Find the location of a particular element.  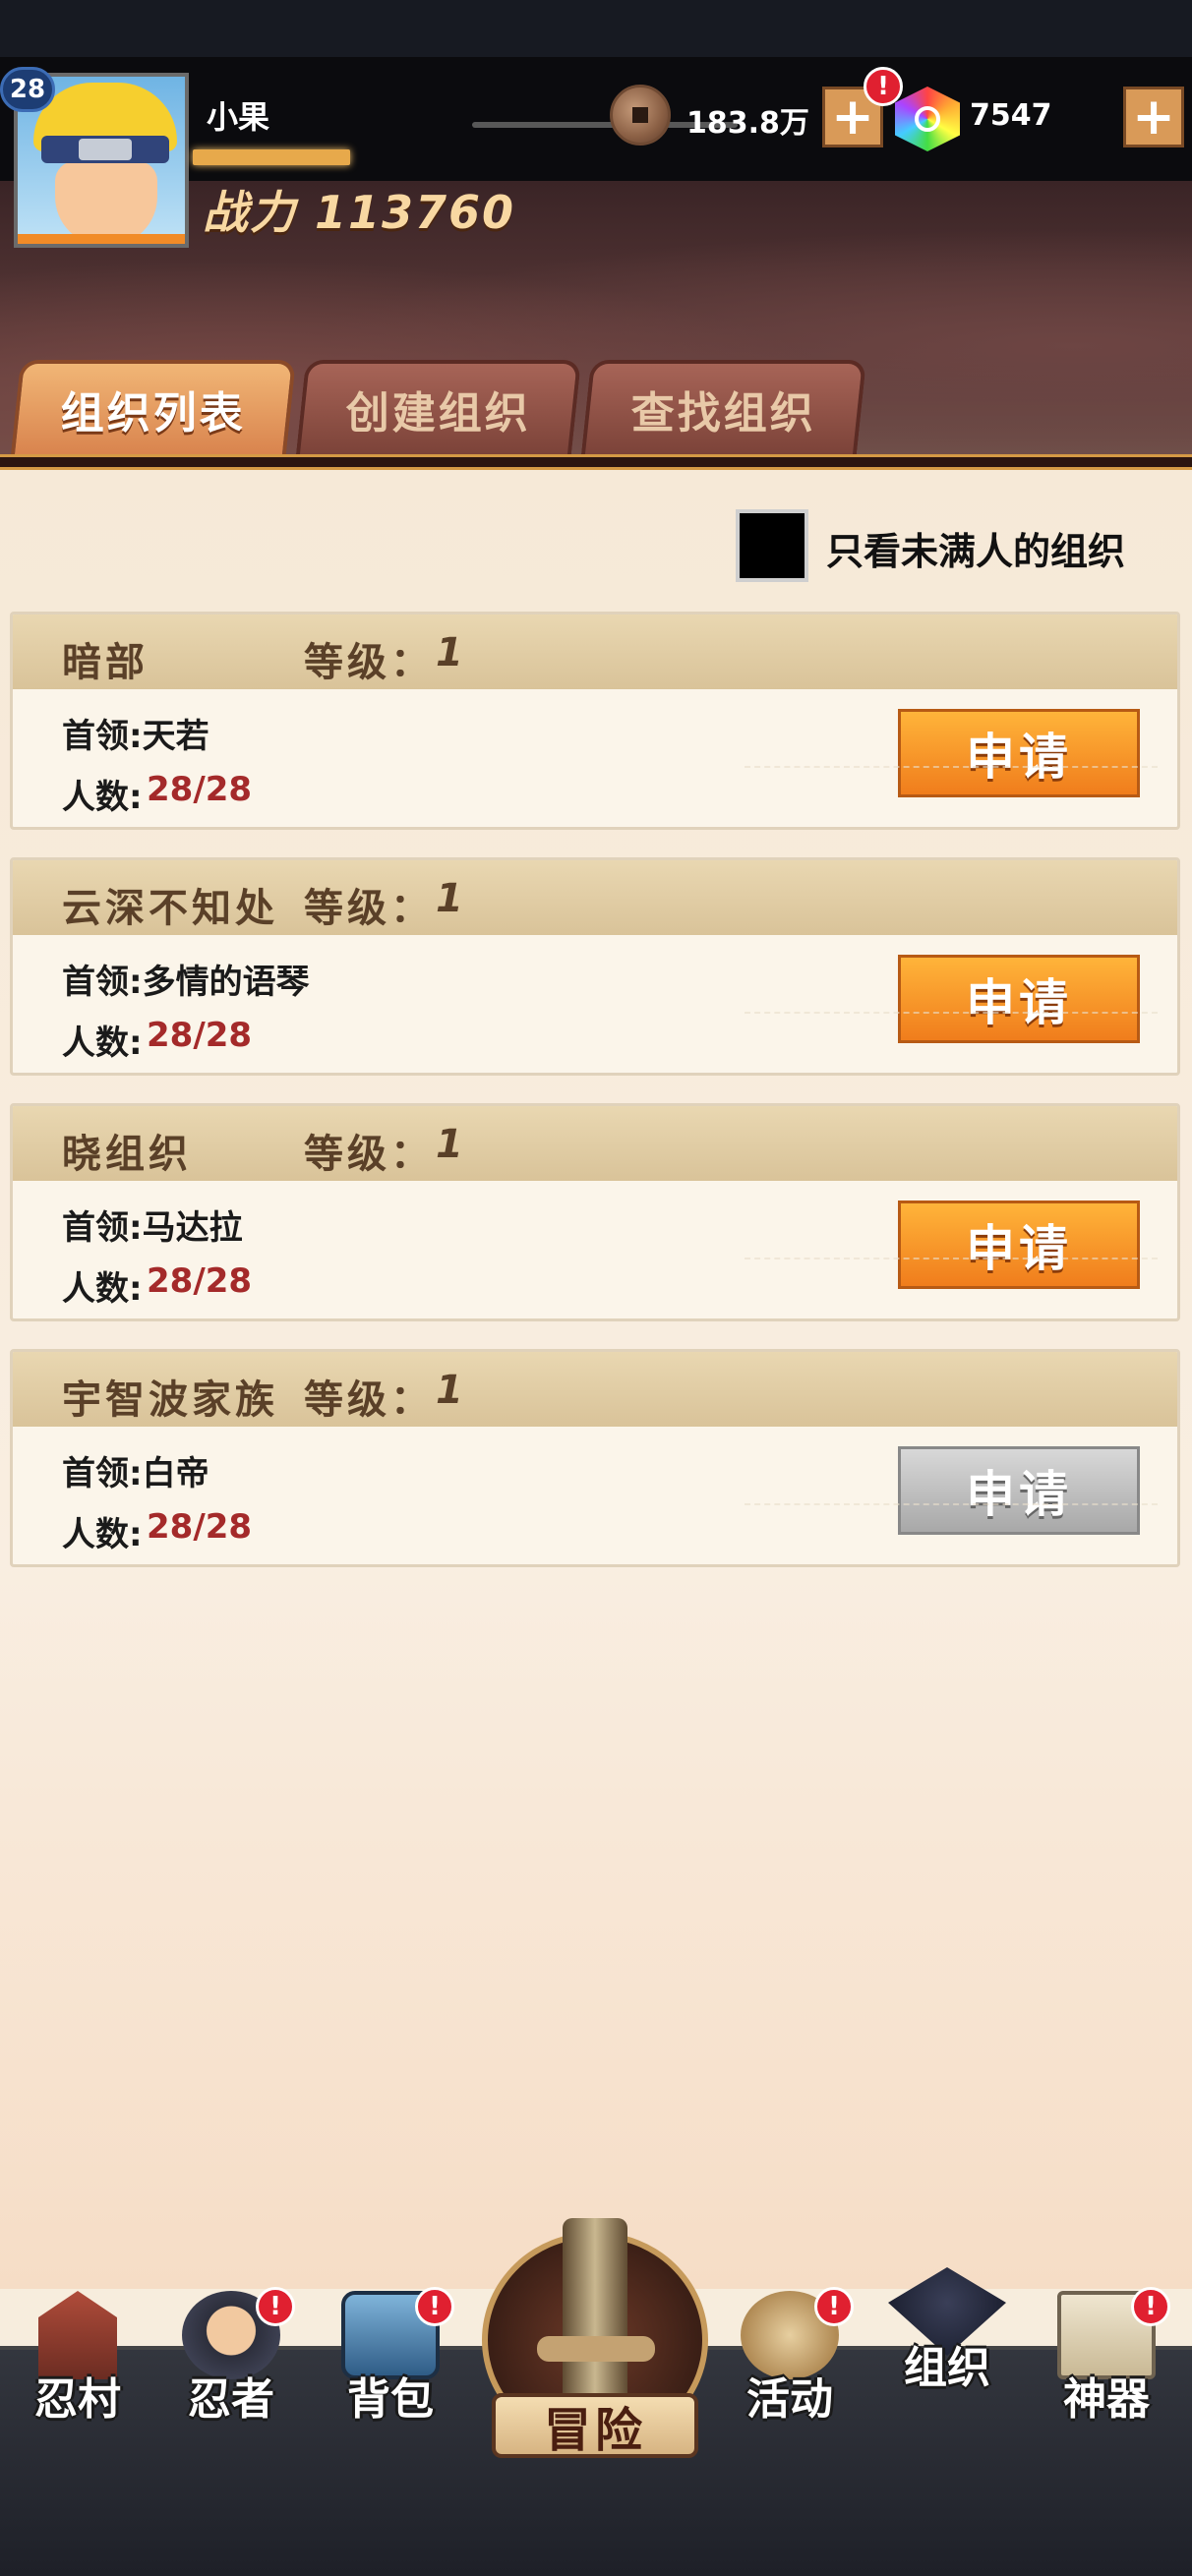

combat-power: 战力 113760 is located at coordinates (360, 212).